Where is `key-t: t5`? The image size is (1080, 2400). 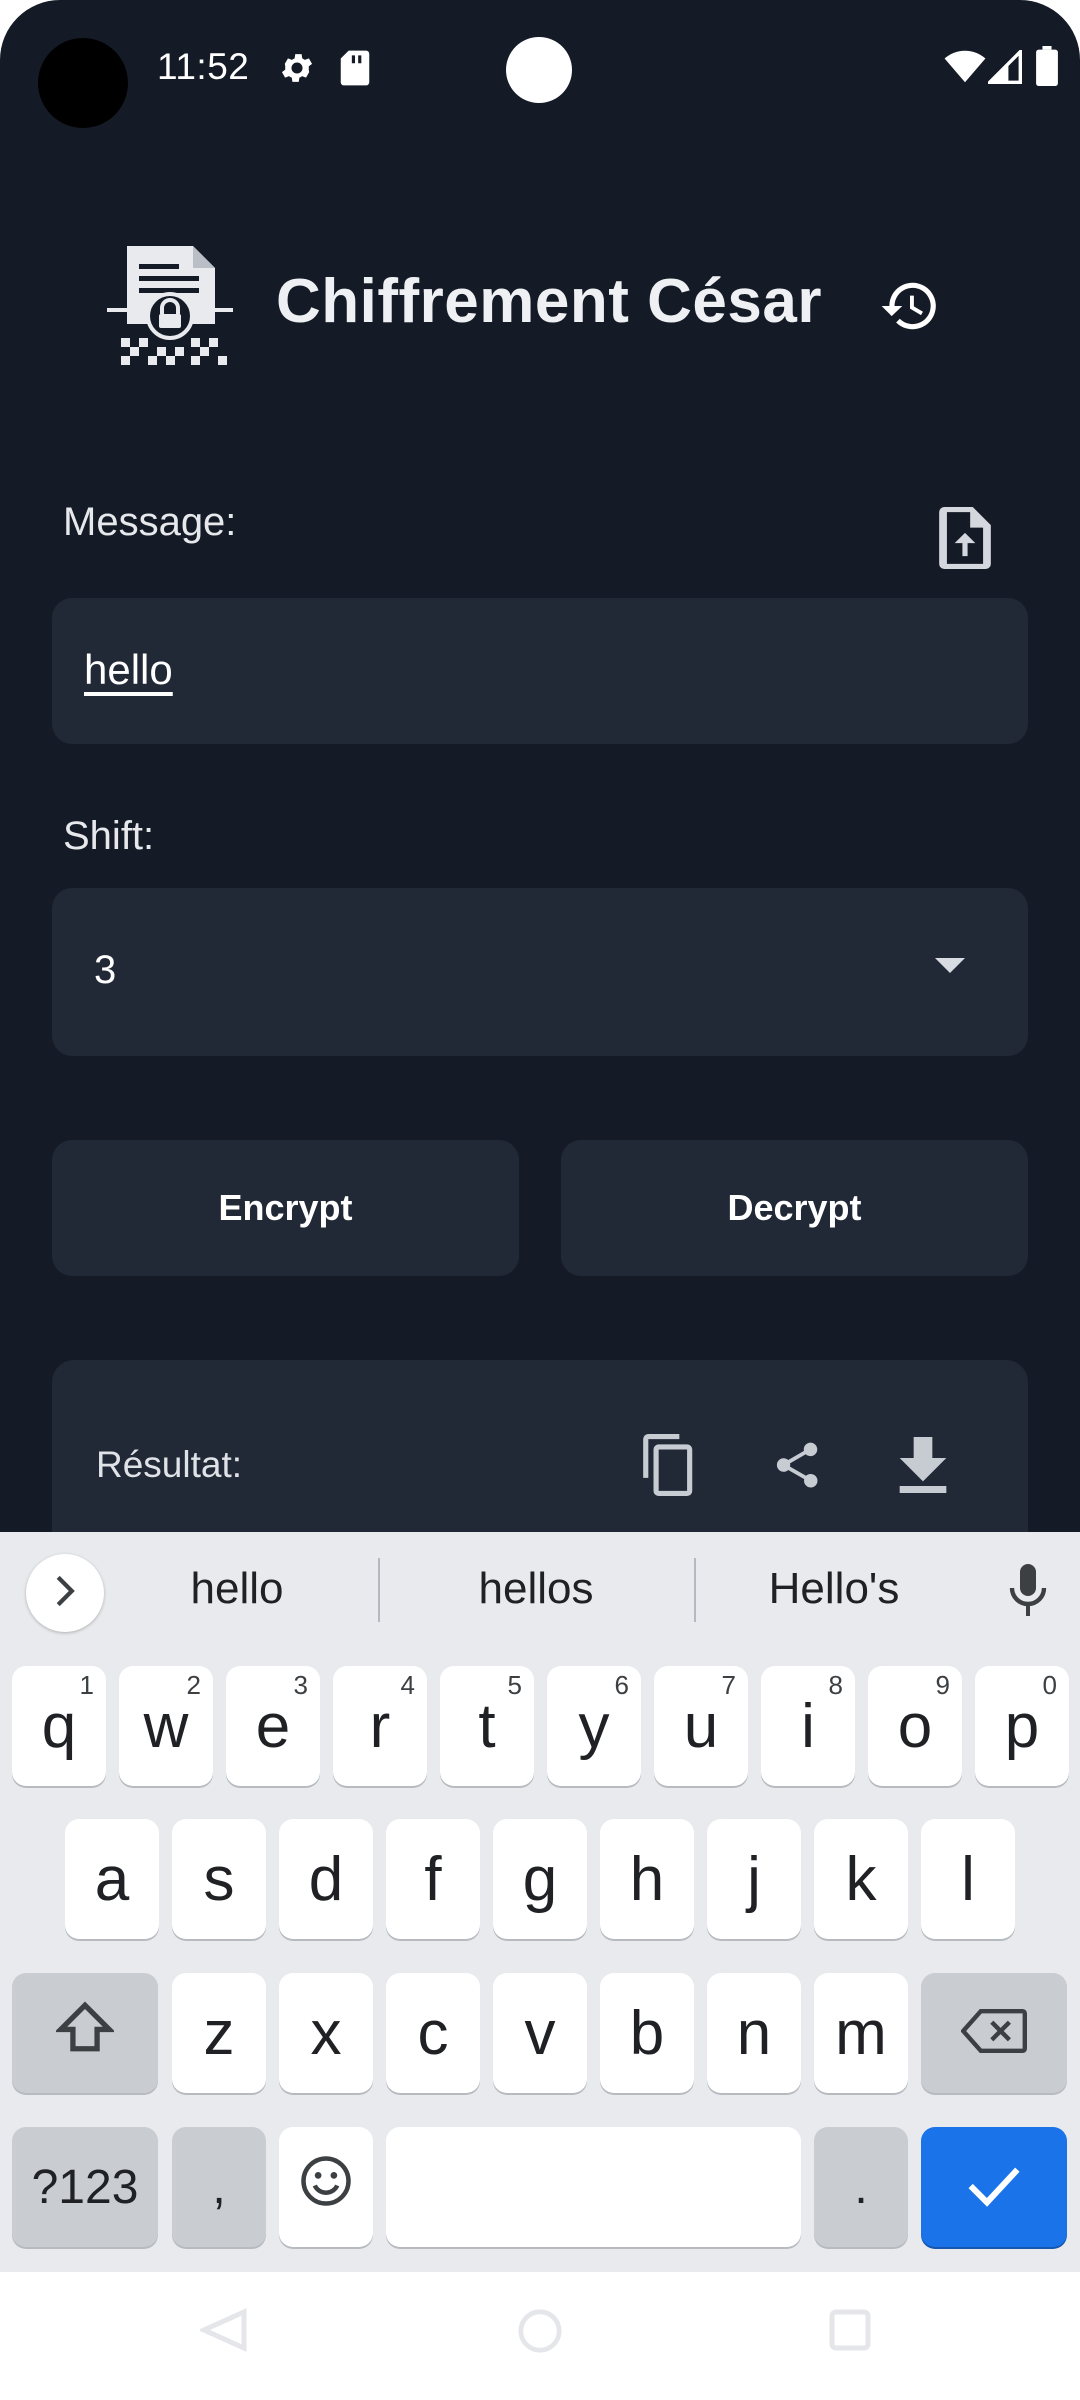 key-t: t5 is located at coordinates (487, 1726).